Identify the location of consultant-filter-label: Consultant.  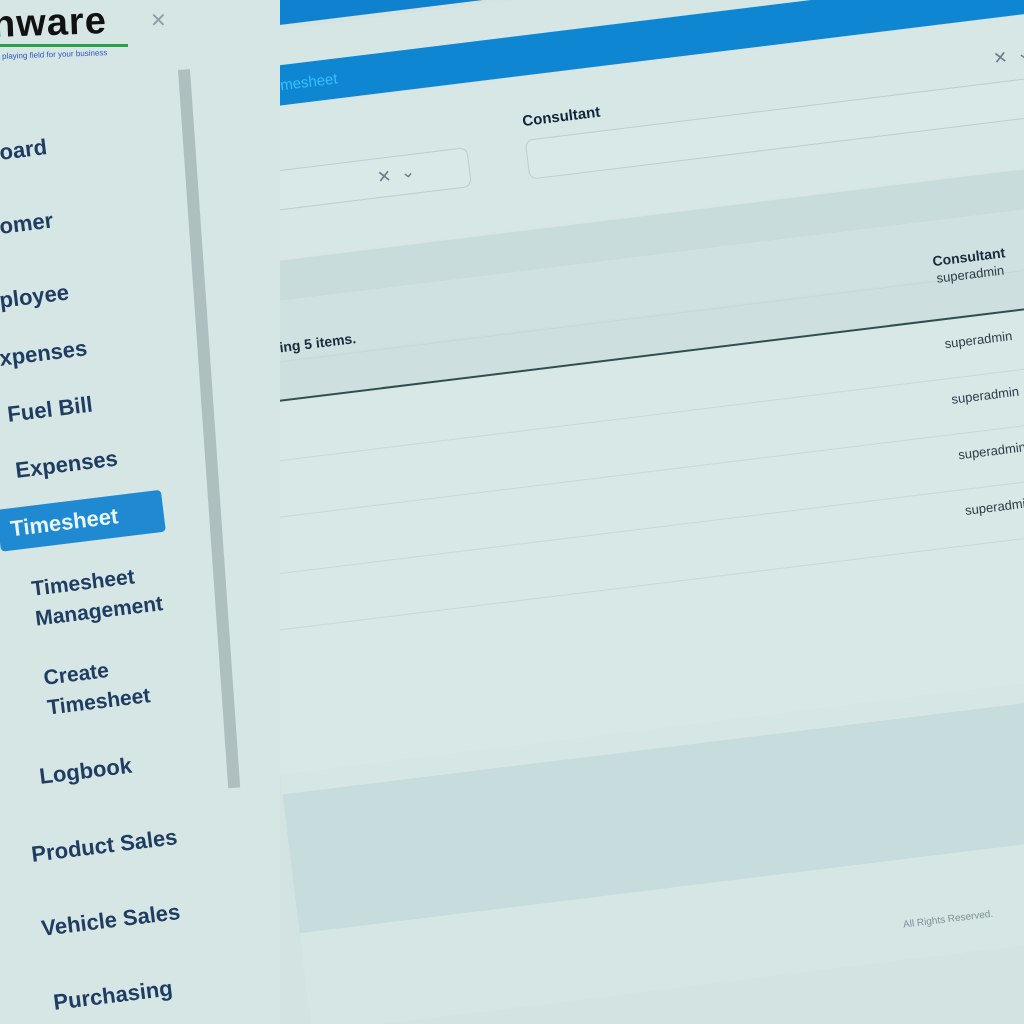
(561, 117).